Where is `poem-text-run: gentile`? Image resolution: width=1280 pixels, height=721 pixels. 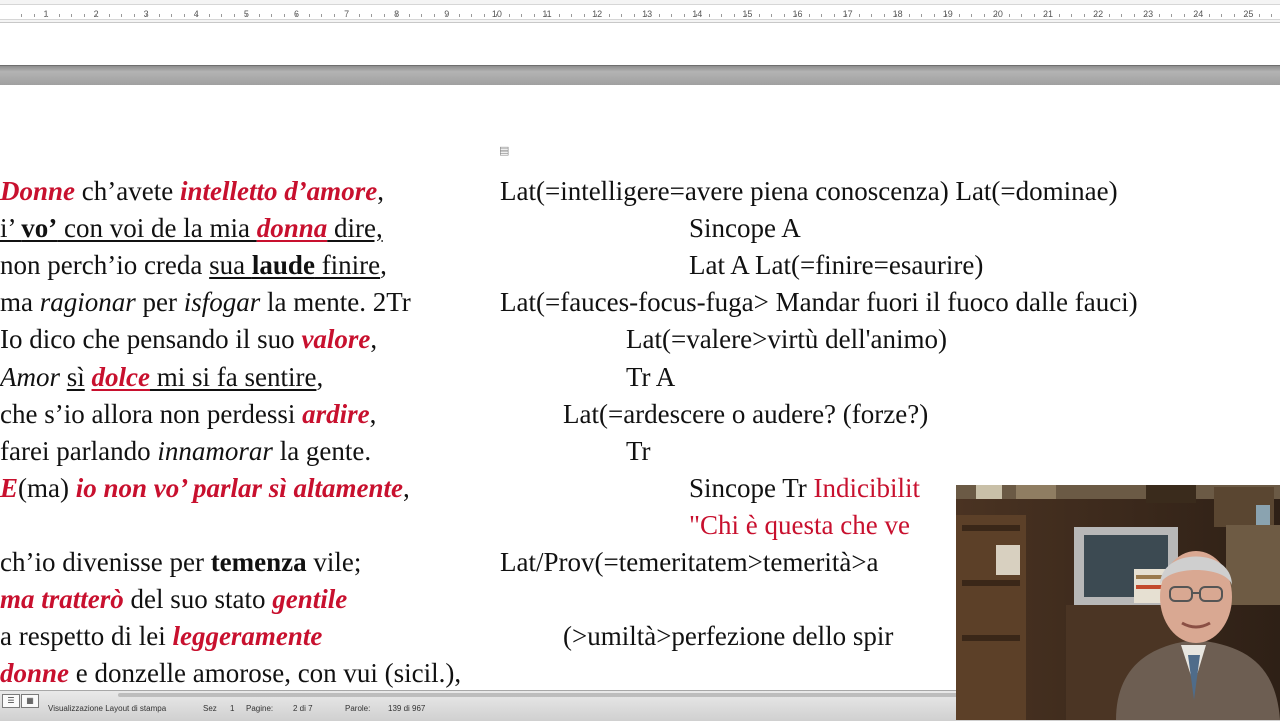
poem-text-run: gentile is located at coordinates (310, 599).